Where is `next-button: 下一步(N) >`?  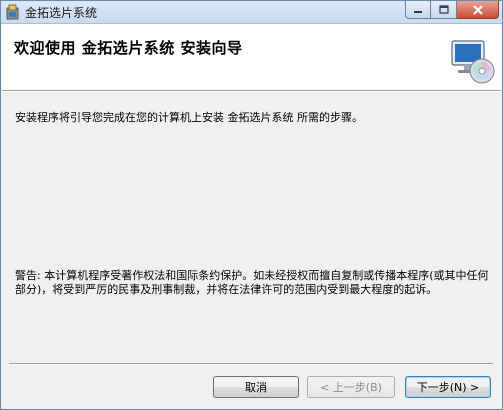
next-button: 下一步(N) > is located at coordinates (448, 387).